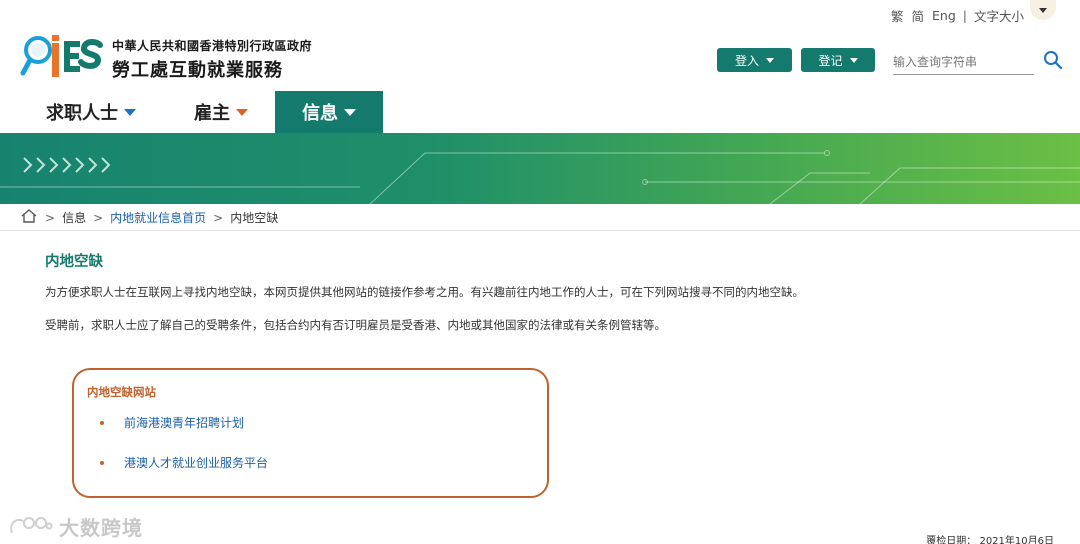 The height and width of the screenshot is (544, 1080). I want to click on login-label: 登入, so click(746, 60).